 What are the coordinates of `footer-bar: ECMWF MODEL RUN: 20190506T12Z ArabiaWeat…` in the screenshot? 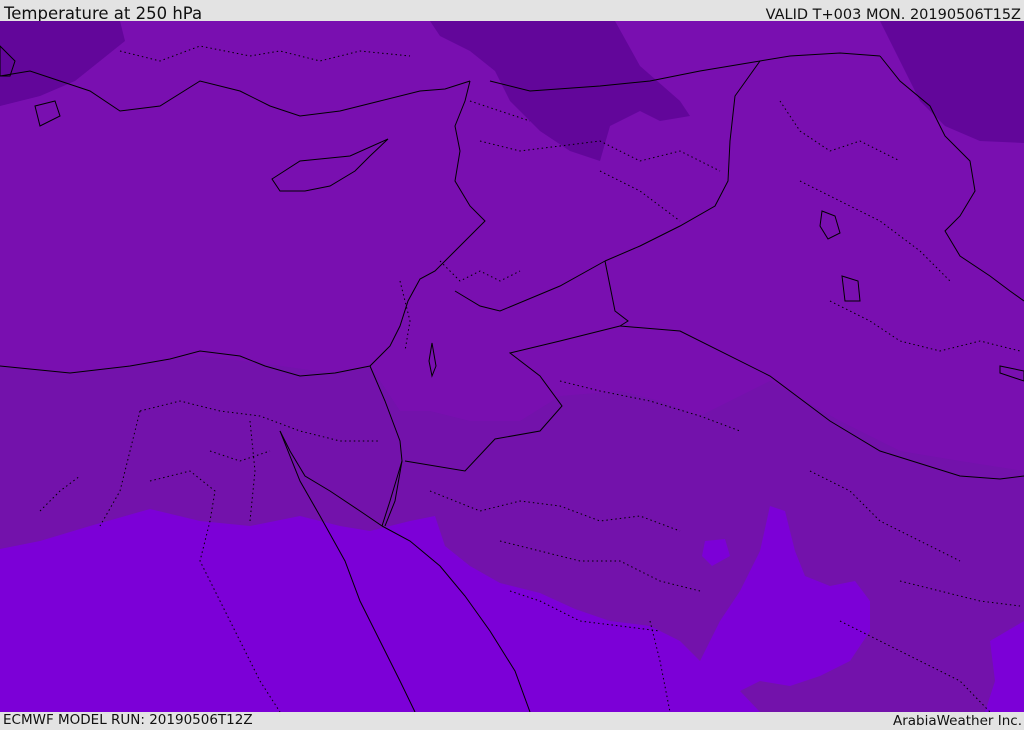 It's located at (512, 720).